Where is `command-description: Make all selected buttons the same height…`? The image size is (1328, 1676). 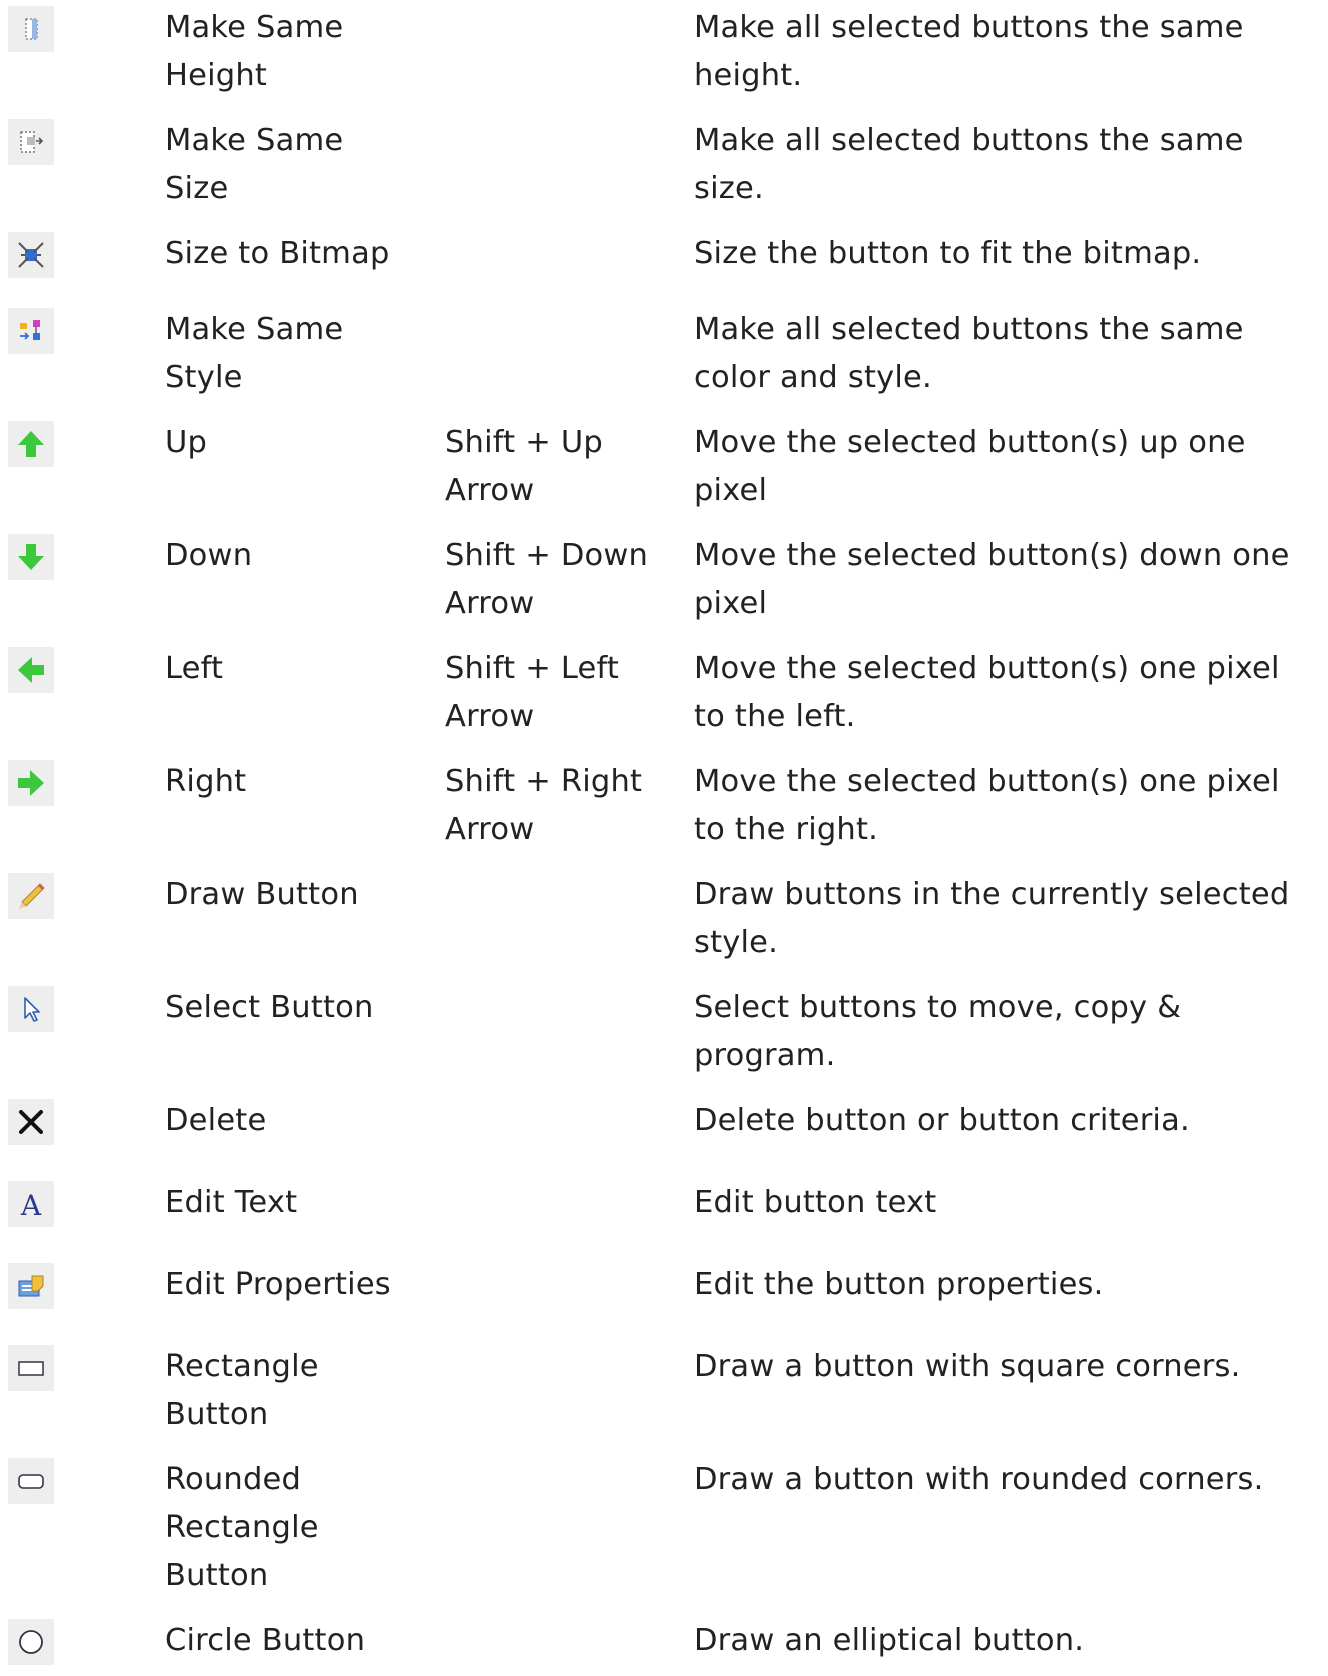 command-description: Make all selected buttons the same height… is located at coordinates (969, 51).